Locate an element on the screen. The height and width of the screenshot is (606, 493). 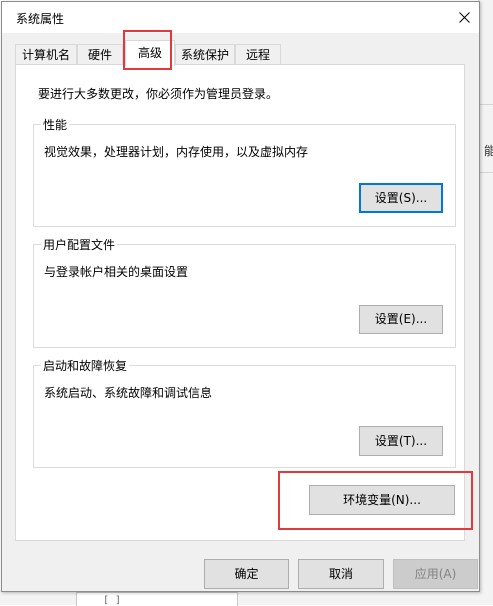
close-button is located at coordinates (464, 17).